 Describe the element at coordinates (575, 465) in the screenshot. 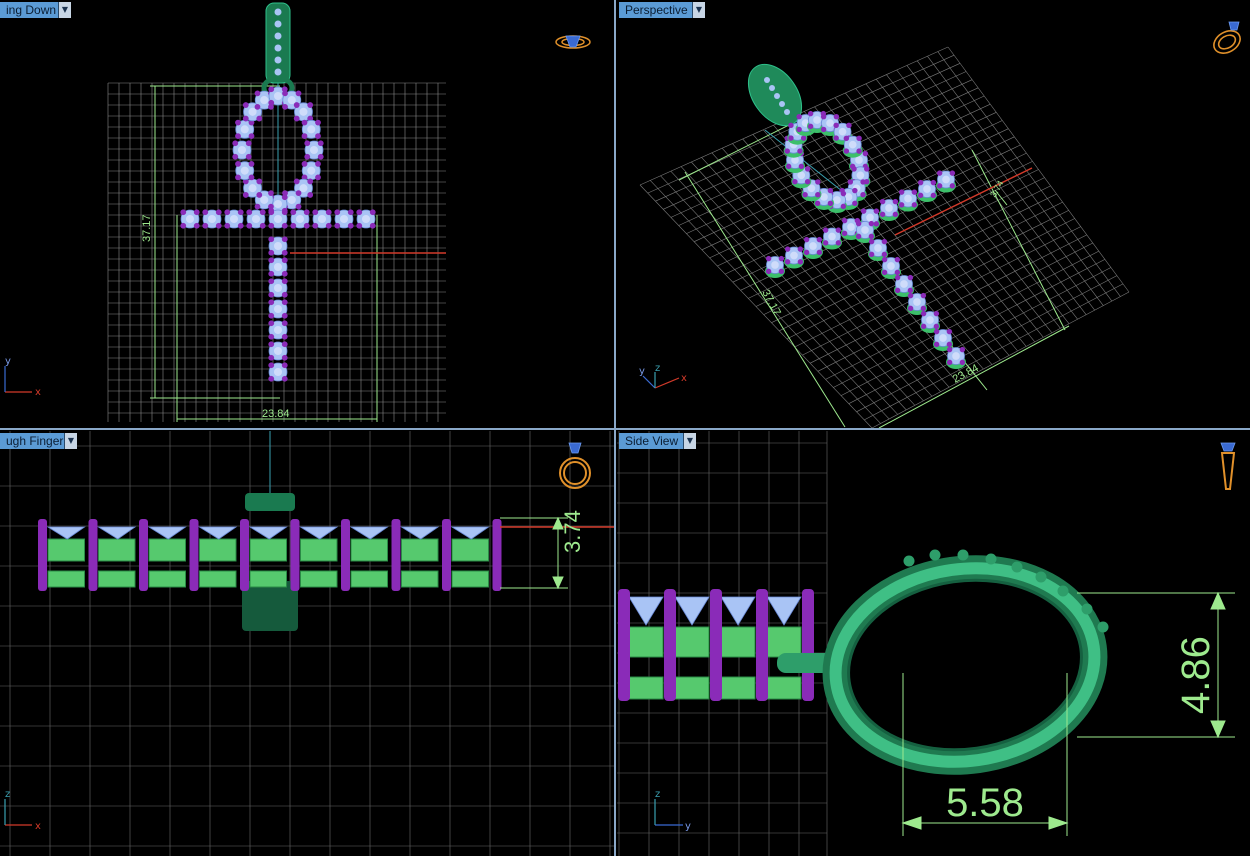

I see `ring-through-finger-icon` at that location.